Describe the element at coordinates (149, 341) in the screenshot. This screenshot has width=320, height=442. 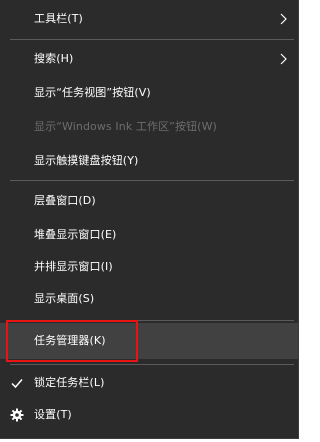
I see `menu-item-task-manager: 任务管理器(K)` at that location.